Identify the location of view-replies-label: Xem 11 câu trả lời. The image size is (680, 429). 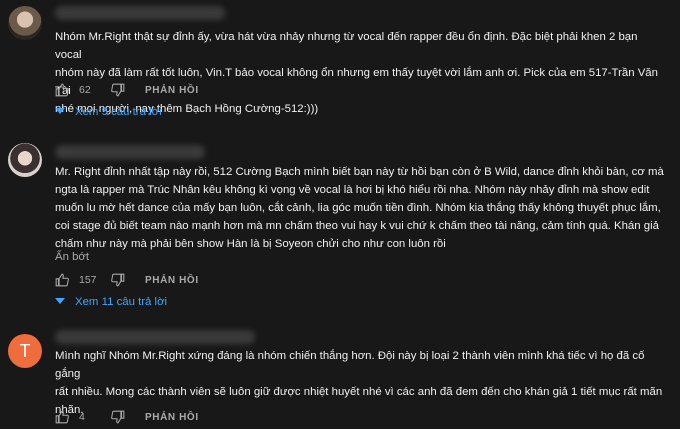
(121, 302).